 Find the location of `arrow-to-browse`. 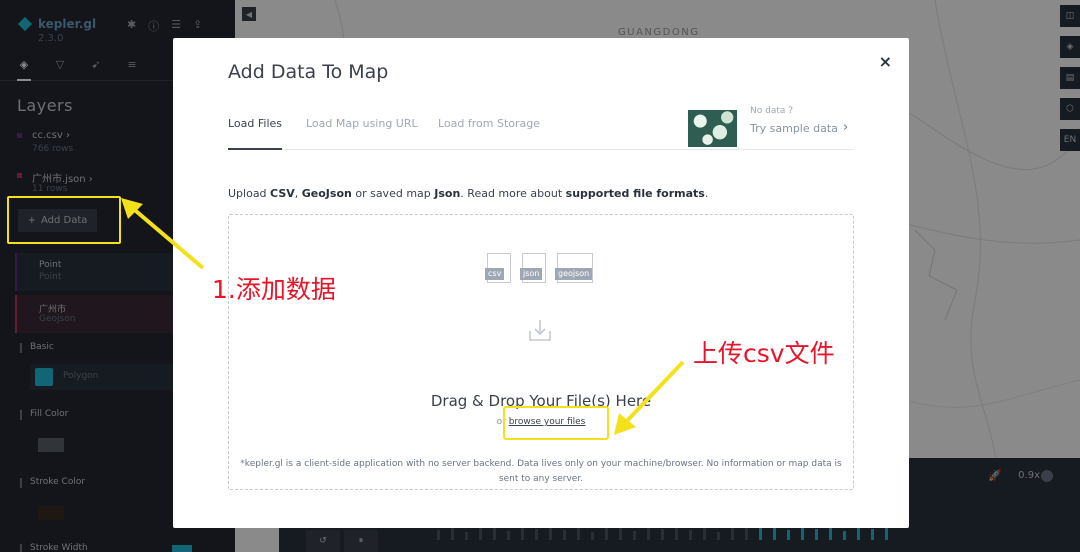

arrow-to-browse is located at coordinates (649, 397).